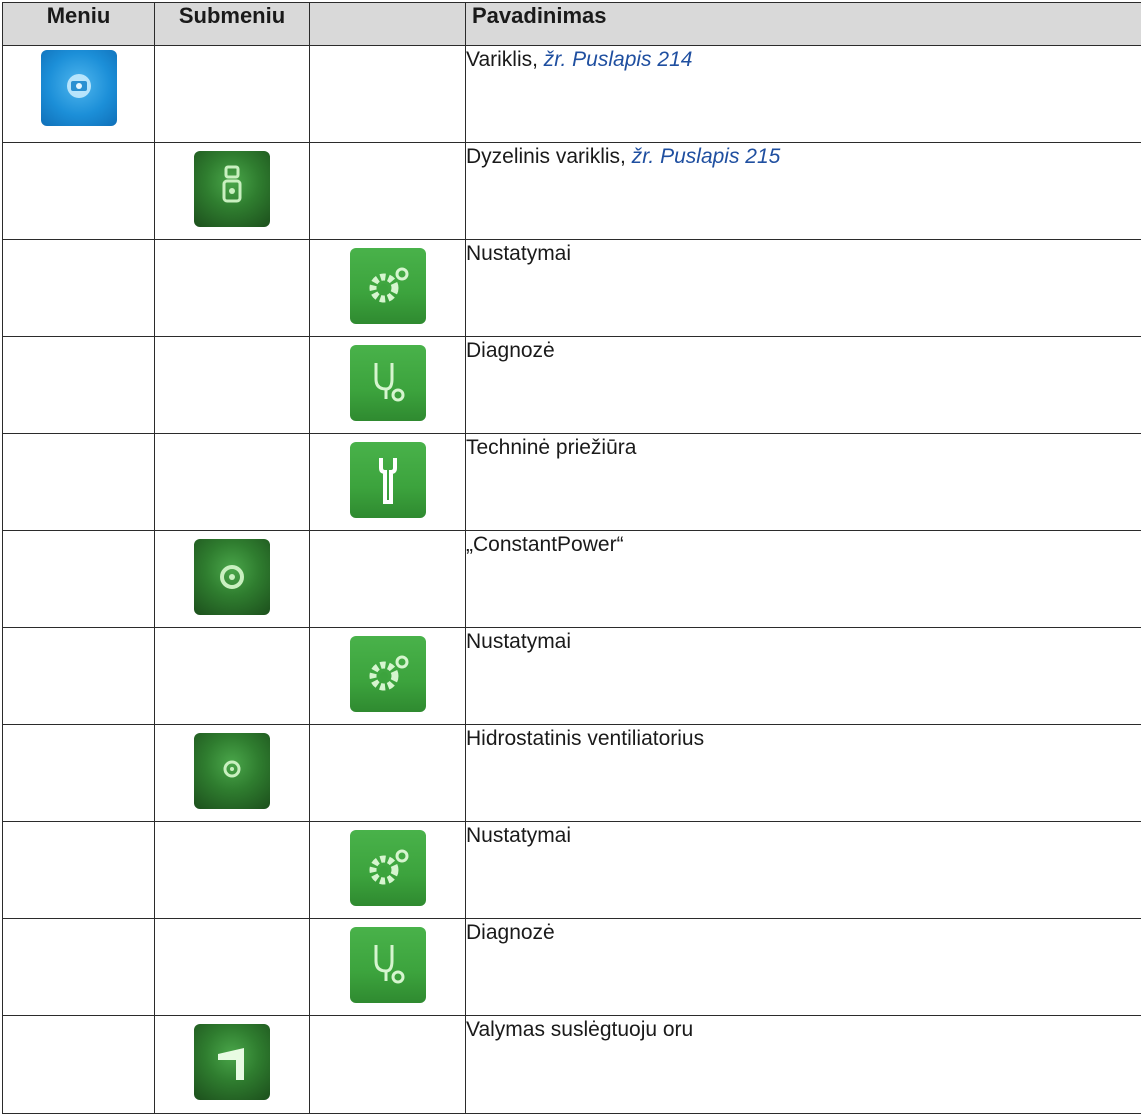  Describe the element at coordinates (803, 1064) in the screenshot. I see `row-name: Valymas suslėgtuoju oru` at that location.